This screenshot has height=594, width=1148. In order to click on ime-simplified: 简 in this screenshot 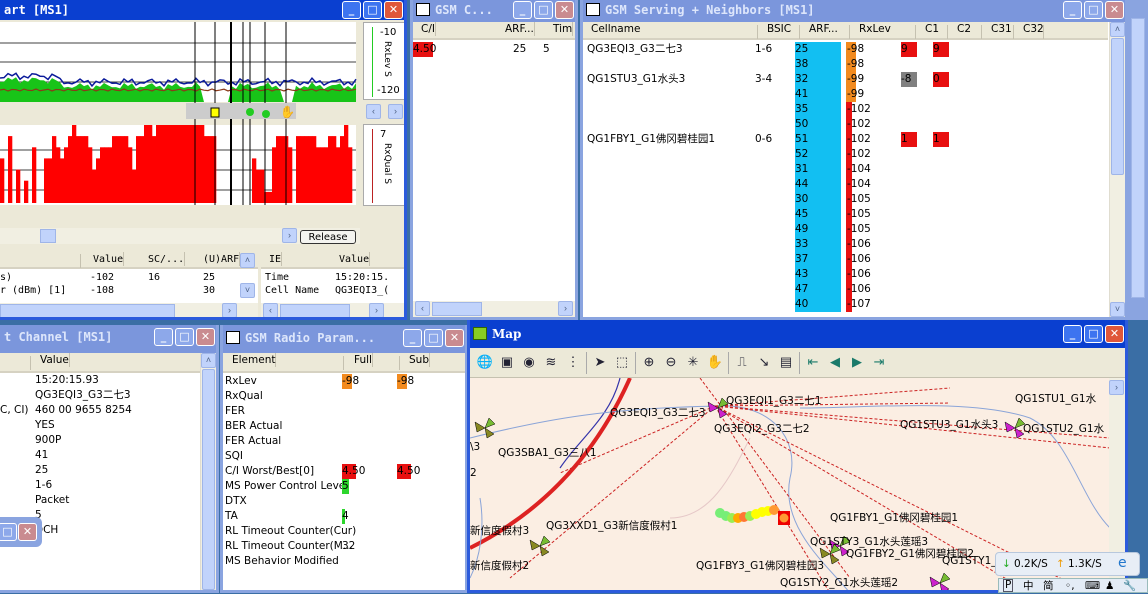, I will do `click(1048, 586)`.